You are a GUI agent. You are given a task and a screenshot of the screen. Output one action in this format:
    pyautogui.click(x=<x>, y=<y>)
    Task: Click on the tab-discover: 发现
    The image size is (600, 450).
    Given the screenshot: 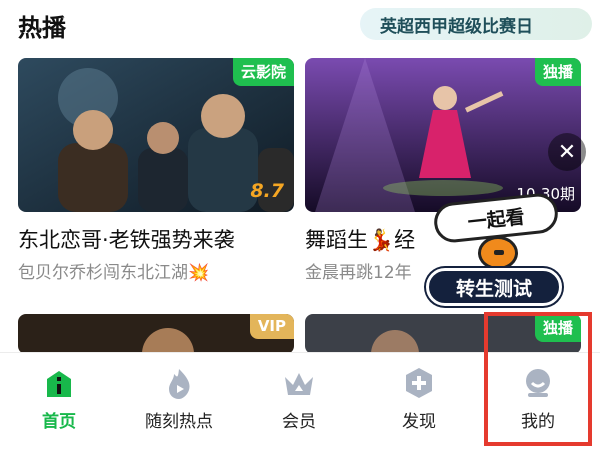 What is the action you would take?
    pyautogui.click(x=419, y=398)
    